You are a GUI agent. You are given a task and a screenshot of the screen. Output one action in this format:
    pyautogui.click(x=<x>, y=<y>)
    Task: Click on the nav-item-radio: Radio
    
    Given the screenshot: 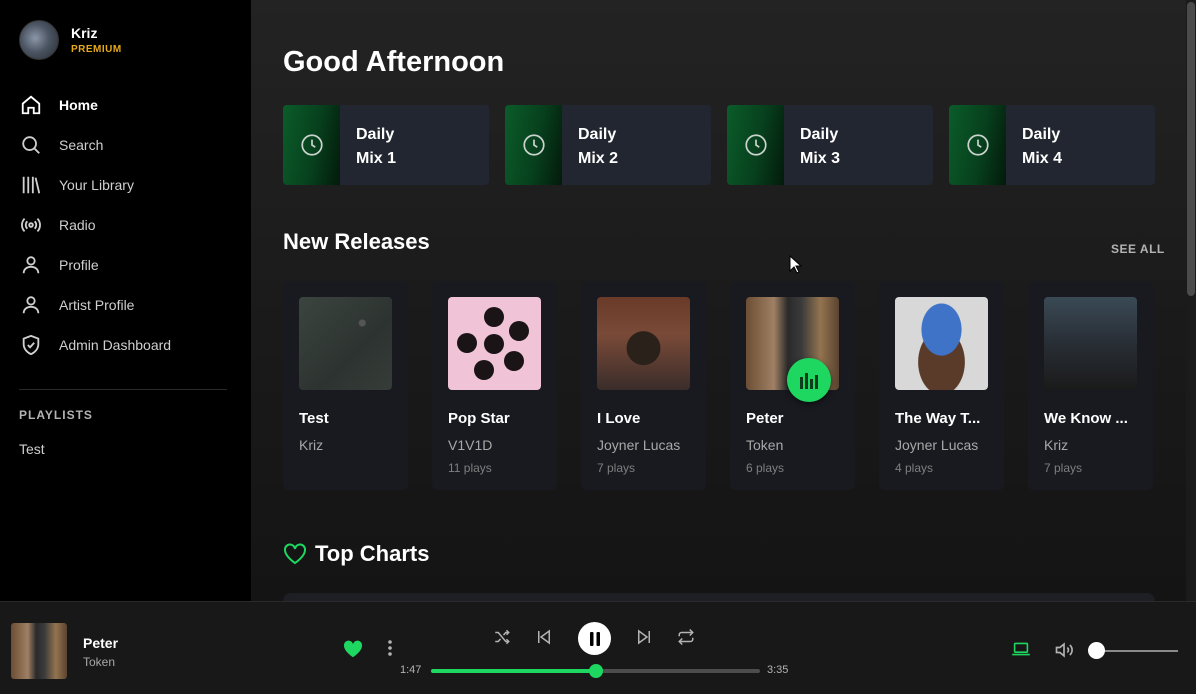 What is the action you would take?
    pyautogui.click(x=129, y=225)
    